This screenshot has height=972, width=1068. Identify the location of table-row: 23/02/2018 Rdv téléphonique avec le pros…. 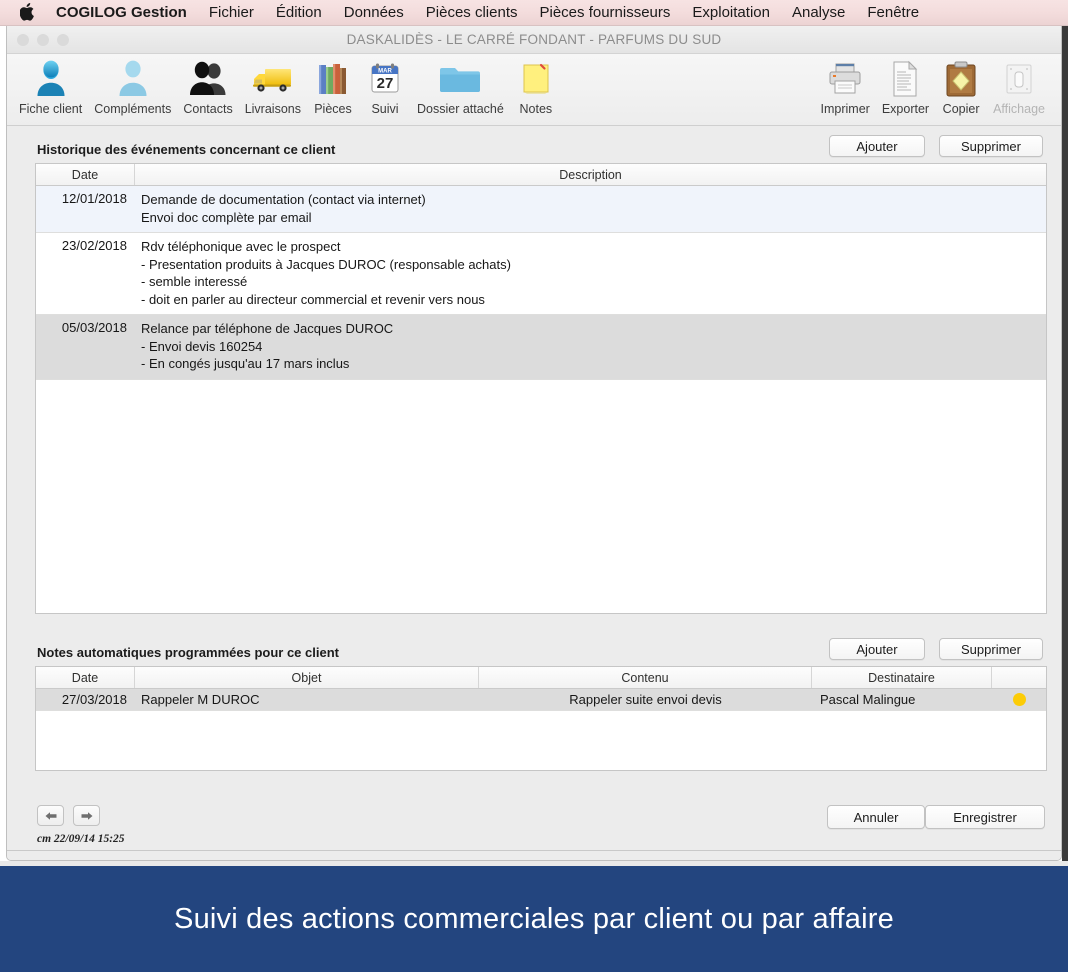
(541, 274).